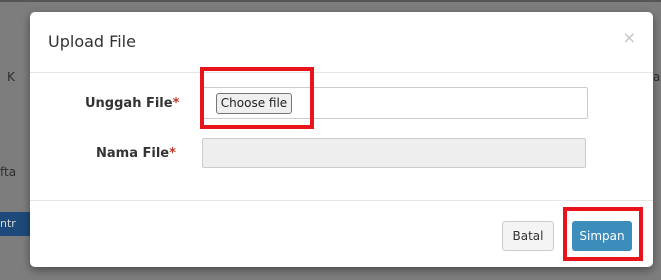 This screenshot has height=280, width=661. I want to click on background-text-fragment: K, so click(11, 77).